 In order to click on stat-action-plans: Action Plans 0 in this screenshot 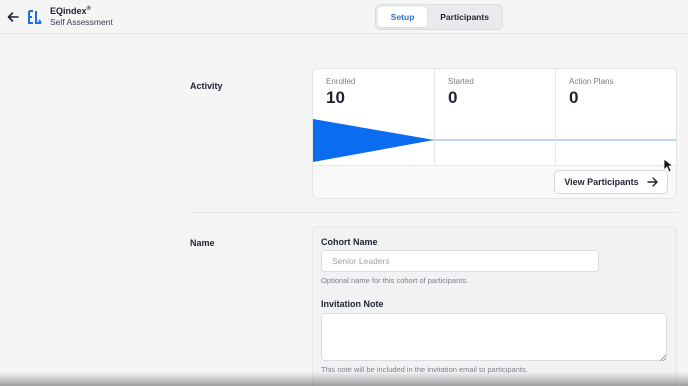, I will do `click(615, 117)`.